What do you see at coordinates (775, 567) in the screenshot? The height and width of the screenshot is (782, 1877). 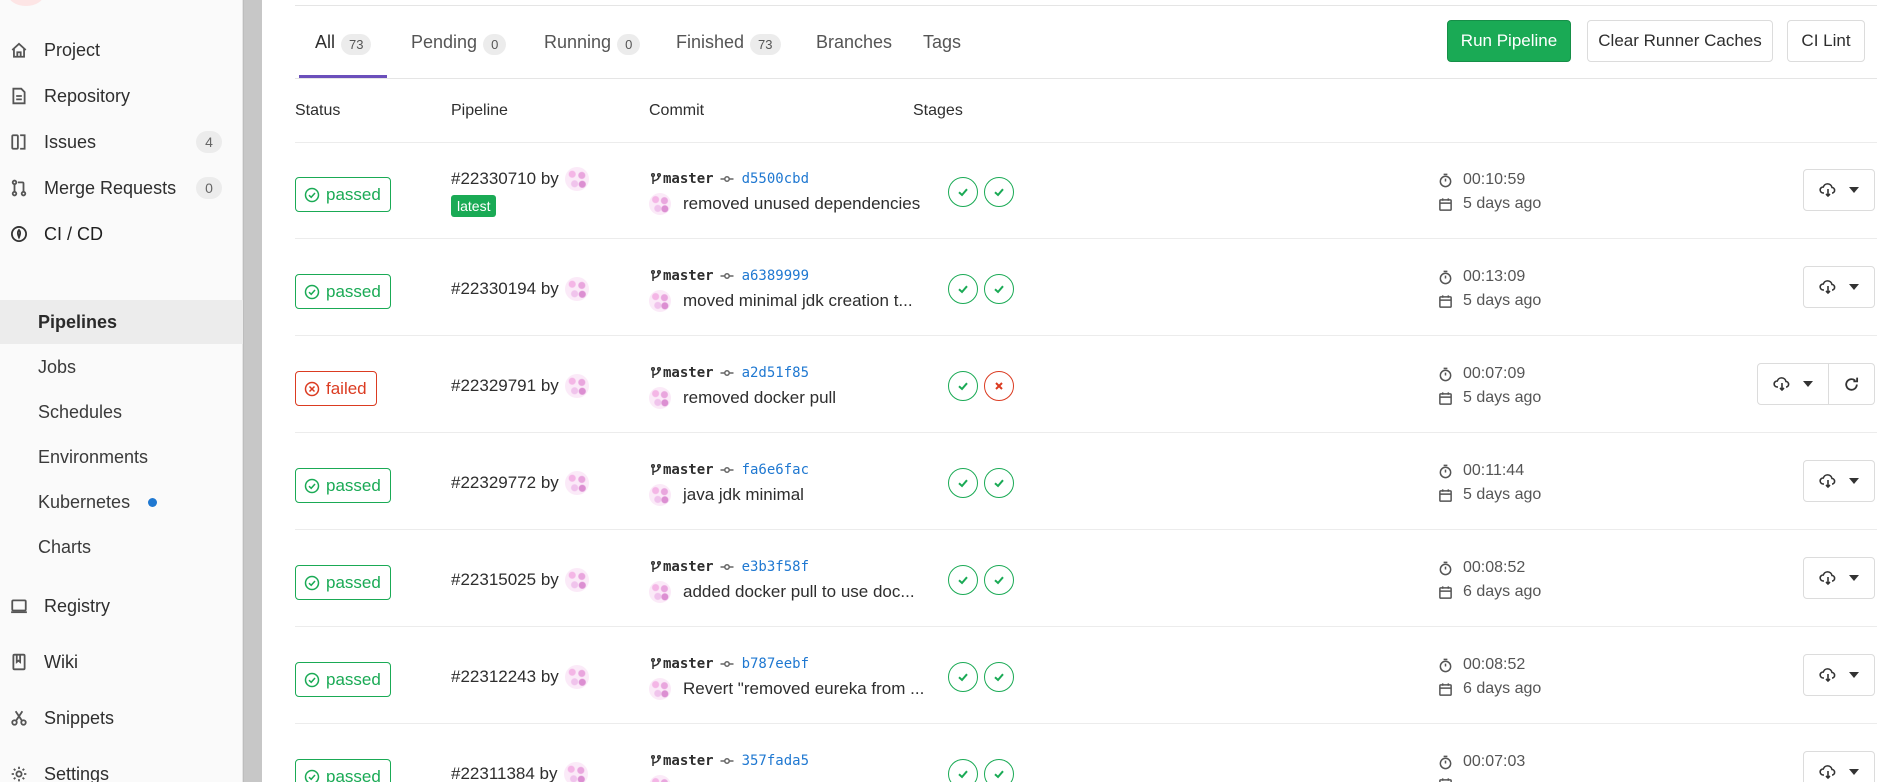 I see `commit-sha-link: e3b3f58f` at bounding box center [775, 567].